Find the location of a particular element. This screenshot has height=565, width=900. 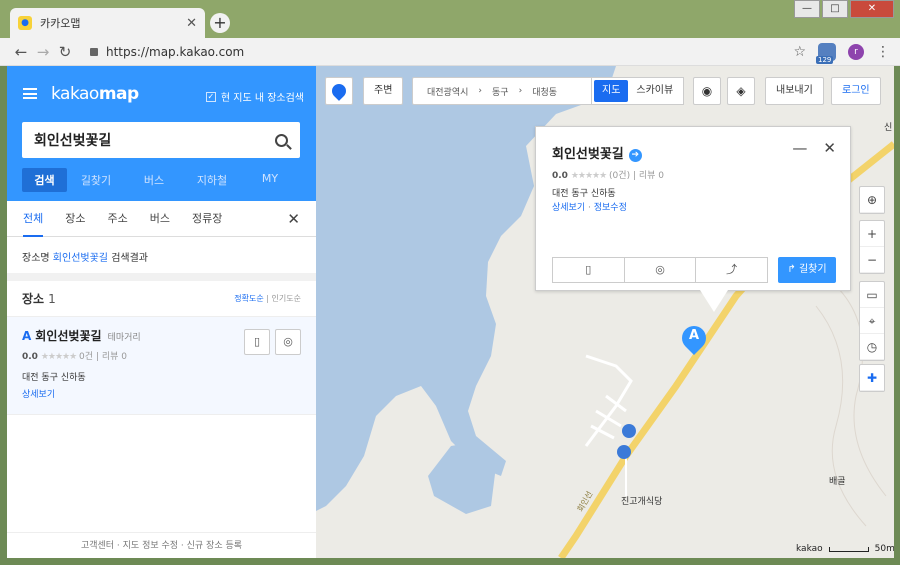

close-results-icon: ✕ is located at coordinates (293, 219).